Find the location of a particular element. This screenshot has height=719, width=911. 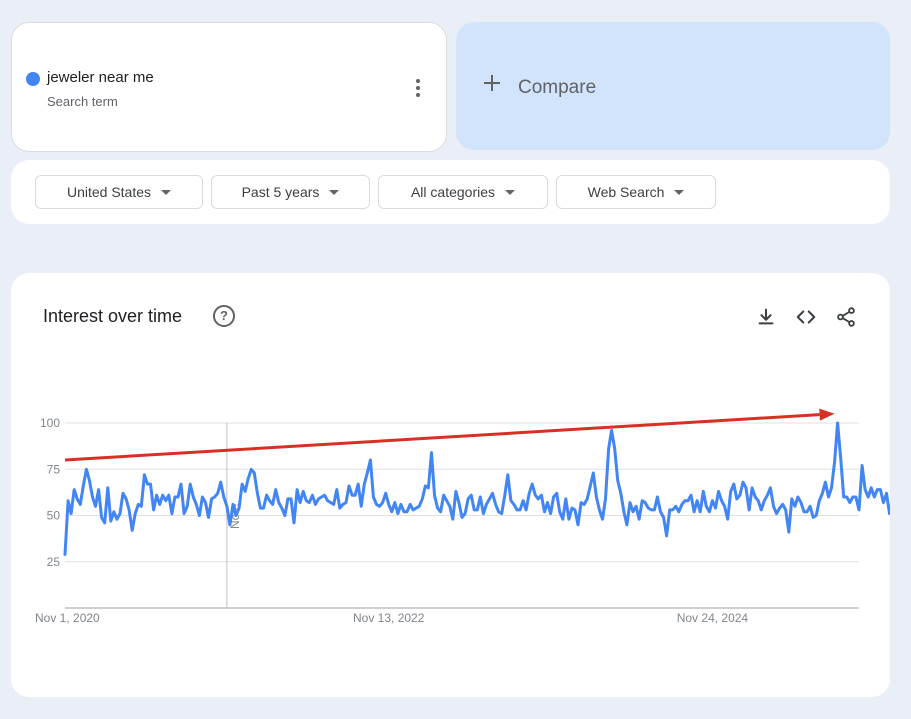

filter-category: All categories is located at coordinates (463, 192).